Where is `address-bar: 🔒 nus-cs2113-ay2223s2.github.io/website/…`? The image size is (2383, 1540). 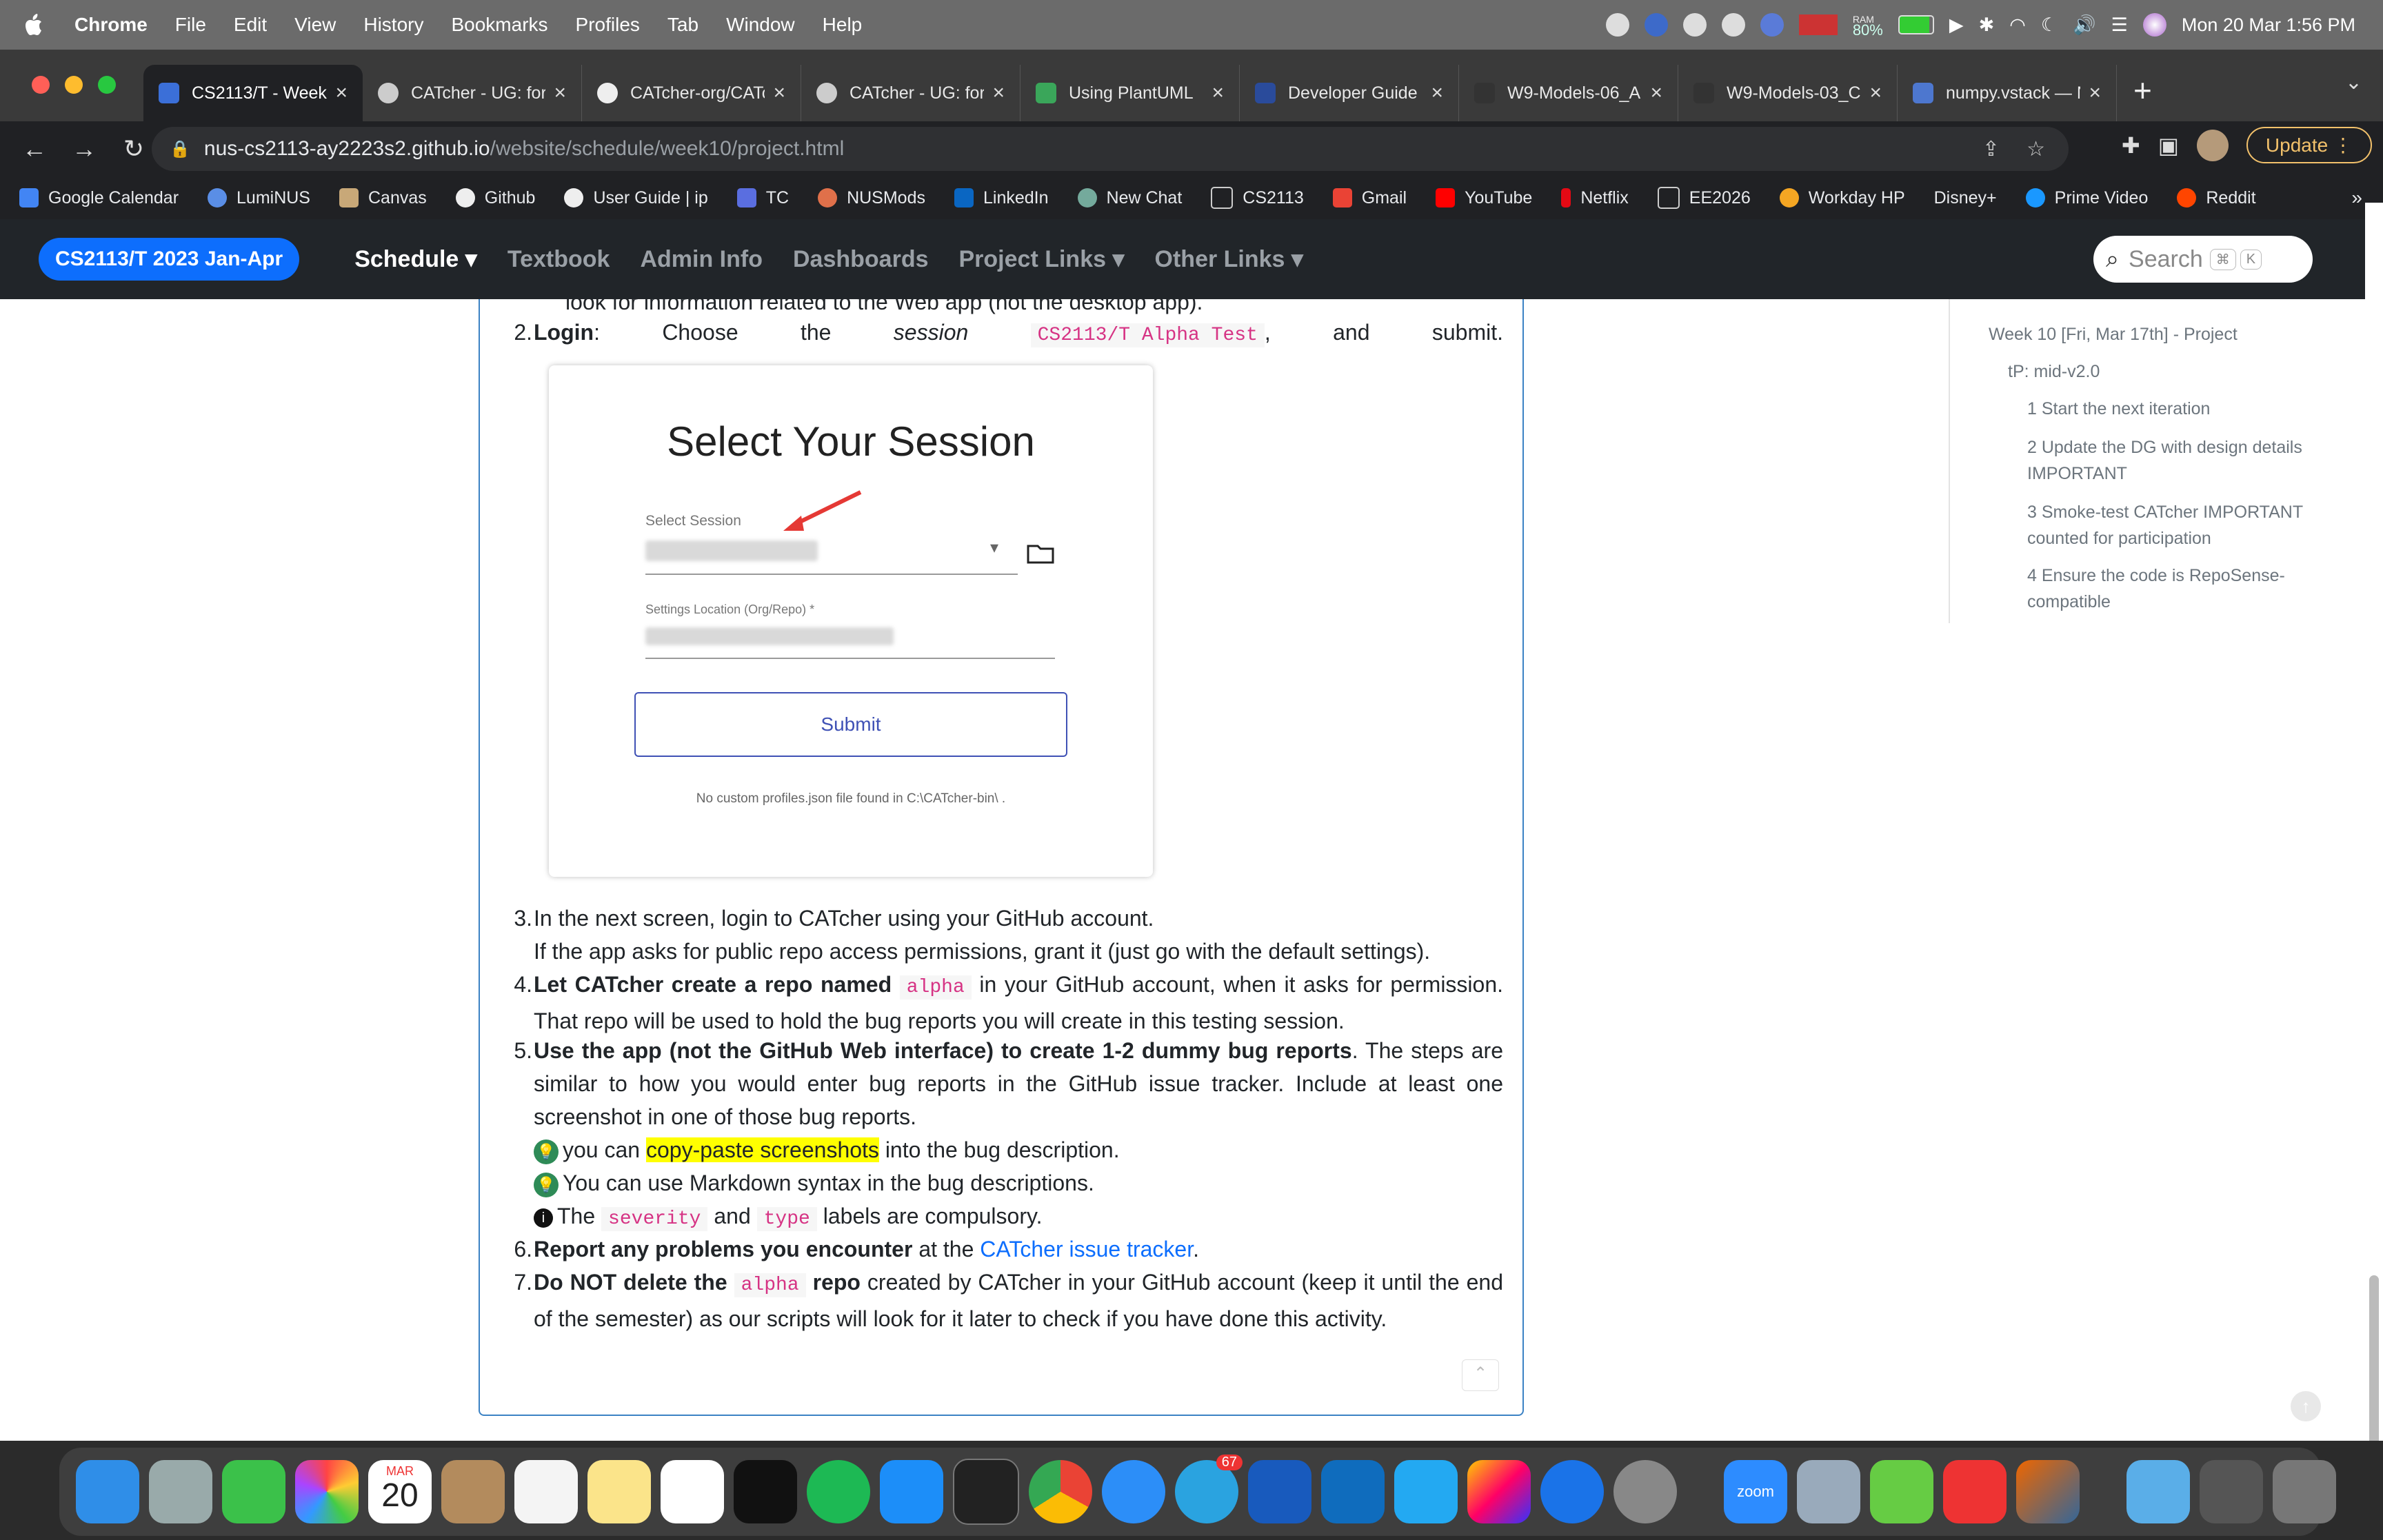
address-bar: 🔒 nus-cs2113-ay2223s2.github.io/website/… is located at coordinates (1110, 149).